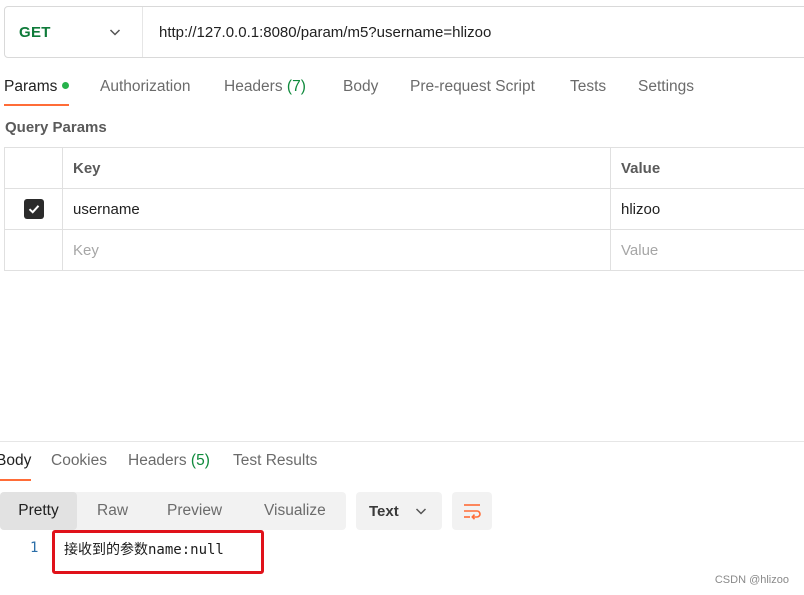 The height and width of the screenshot is (595, 804). I want to click on response-tab-headers-label: Headers, so click(157, 460).